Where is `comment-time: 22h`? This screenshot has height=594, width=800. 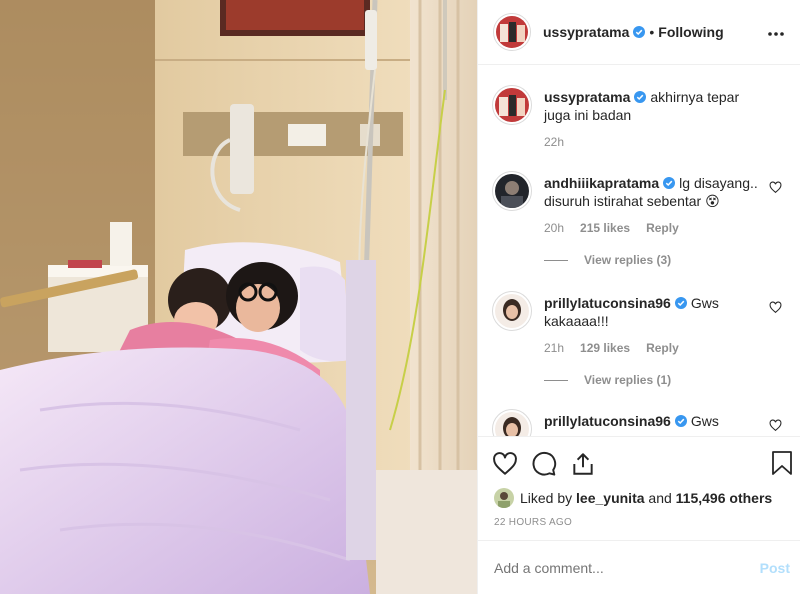 comment-time: 22h is located at coordinates (554, 142).